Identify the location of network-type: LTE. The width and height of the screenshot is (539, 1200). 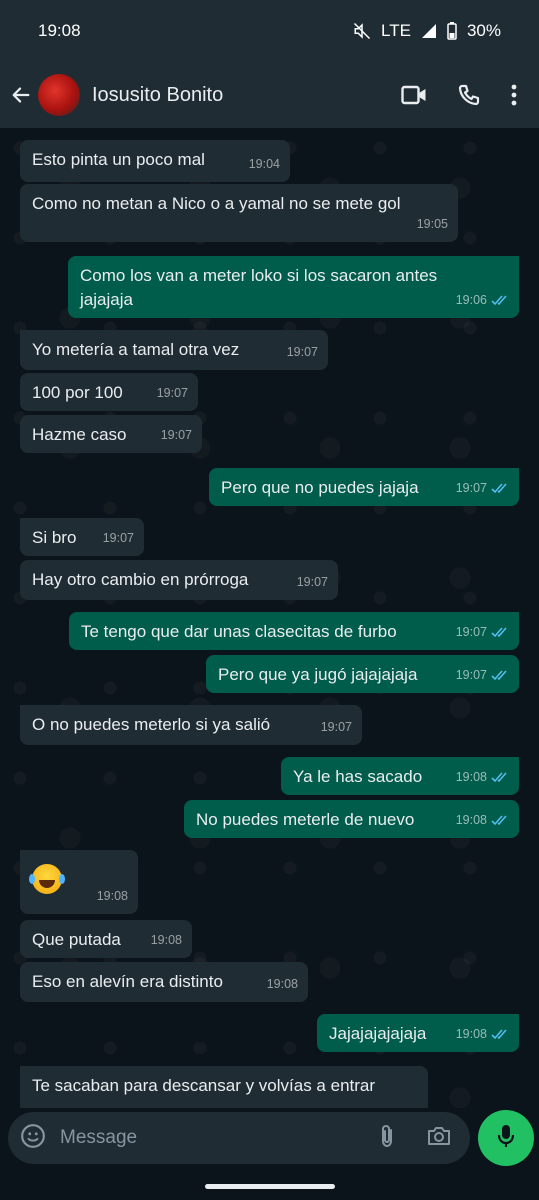
(396, 30).